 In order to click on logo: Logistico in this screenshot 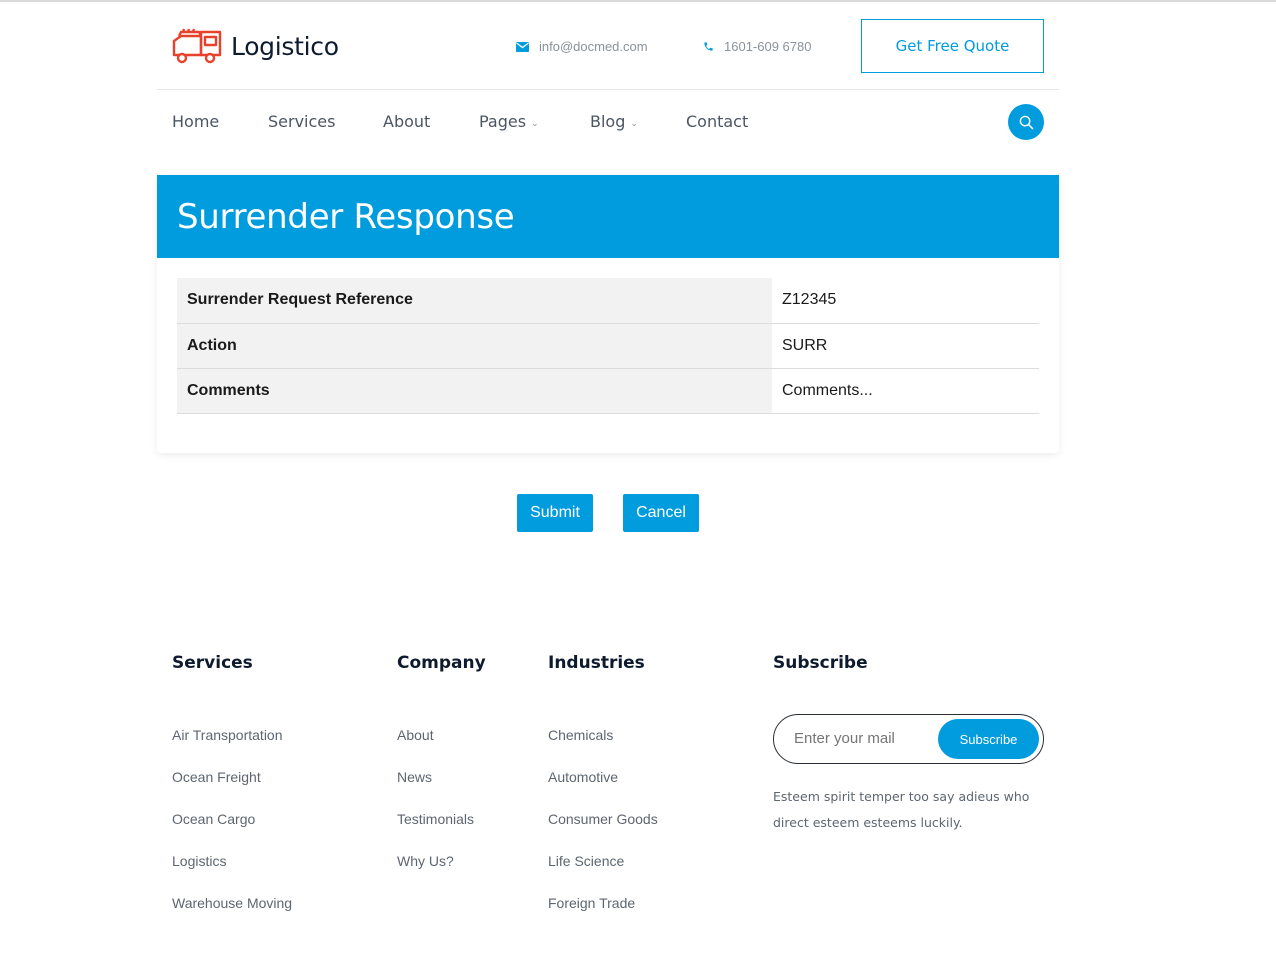, I will do `click(255, 46)`.